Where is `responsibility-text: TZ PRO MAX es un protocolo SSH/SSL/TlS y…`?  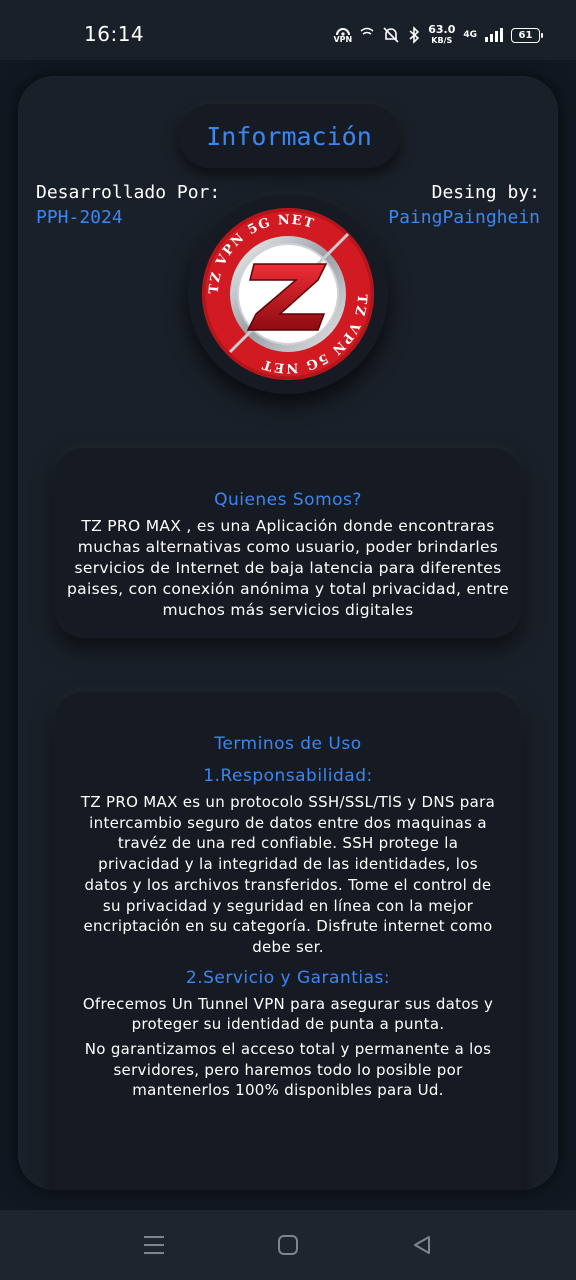
responsibility-text: TZ PRO MAX es un protocolo SSH/SSL/TlS y… is located at coordinates (288, 874).